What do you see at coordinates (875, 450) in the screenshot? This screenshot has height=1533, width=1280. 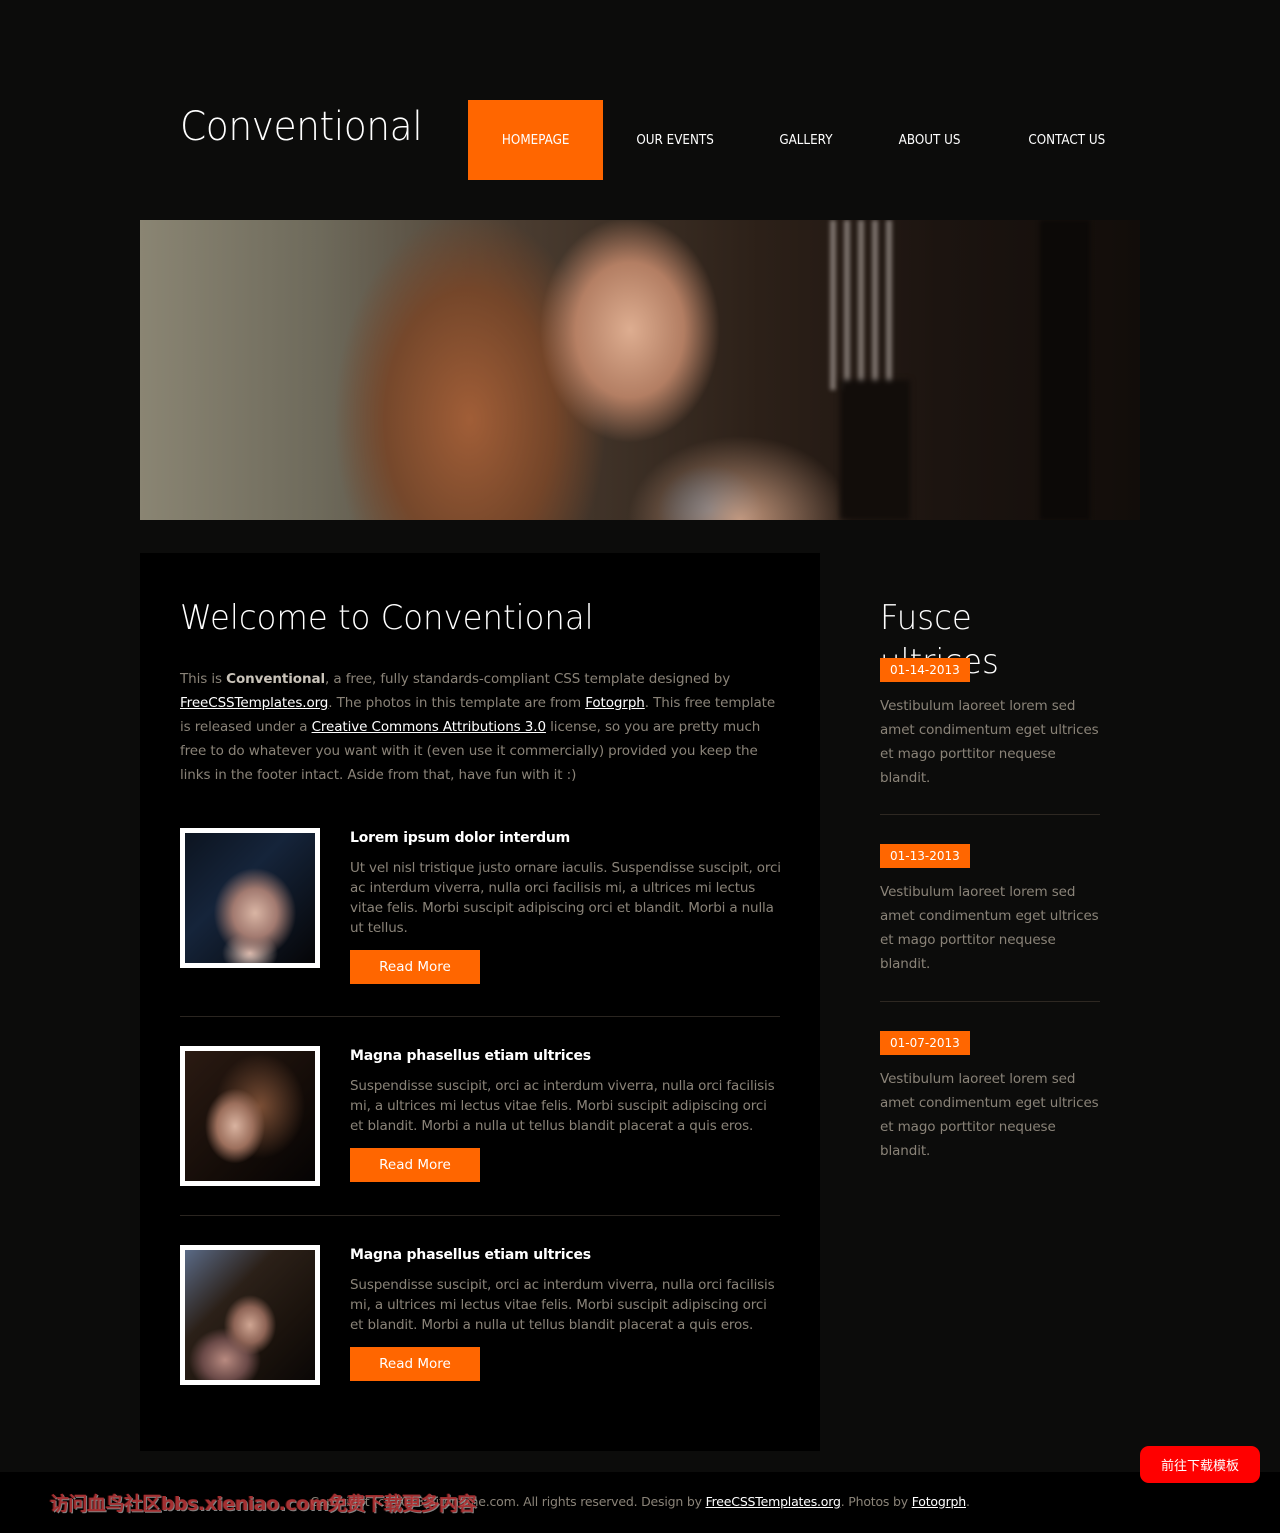 I see `banner-decor-vase` at bounding box center [875, 450].